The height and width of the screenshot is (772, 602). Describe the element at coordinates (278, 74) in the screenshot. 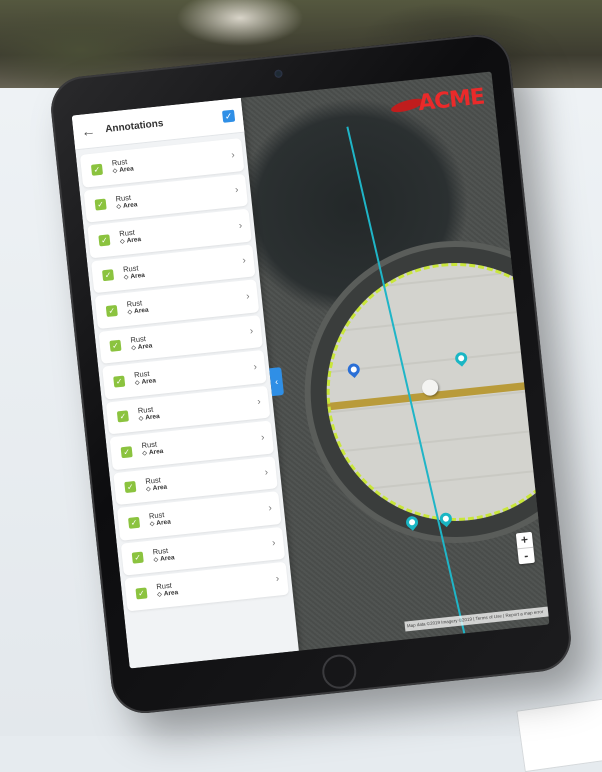

I see `camera-icon` at that location.